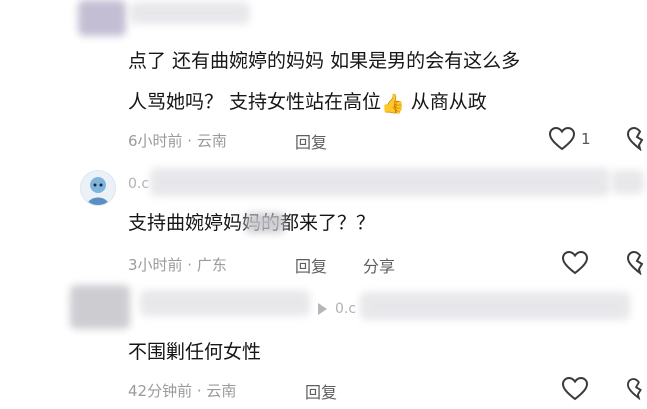 This screenshot has width=647, height=409. What do you see at coordinates (182, 391) in the screenshot?
I see `comment-meta: 42分钟前 · 云南` at bounding box center [182, 391].